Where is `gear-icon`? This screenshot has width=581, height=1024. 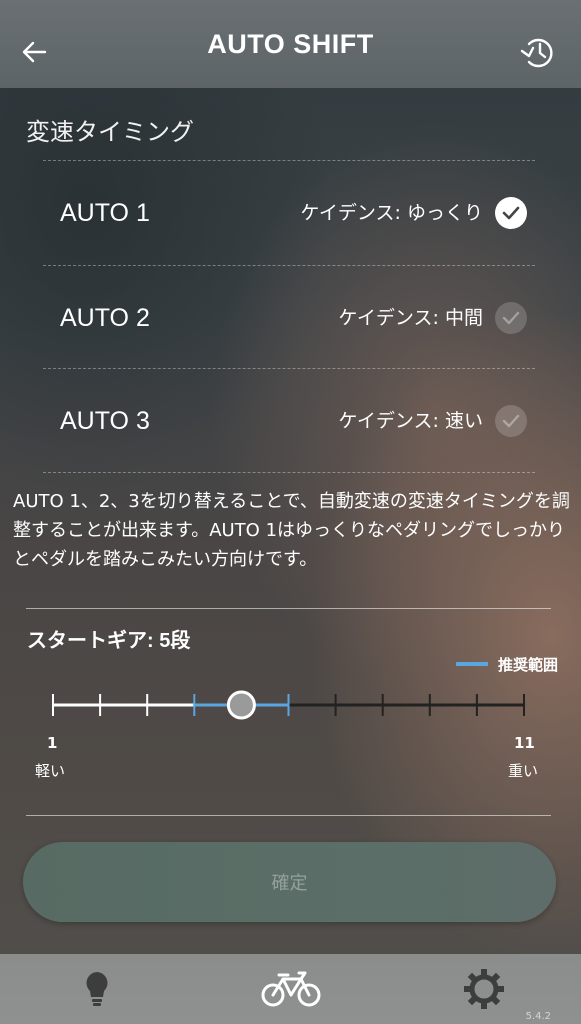
gear-icon is located at coordinates (484, 989).